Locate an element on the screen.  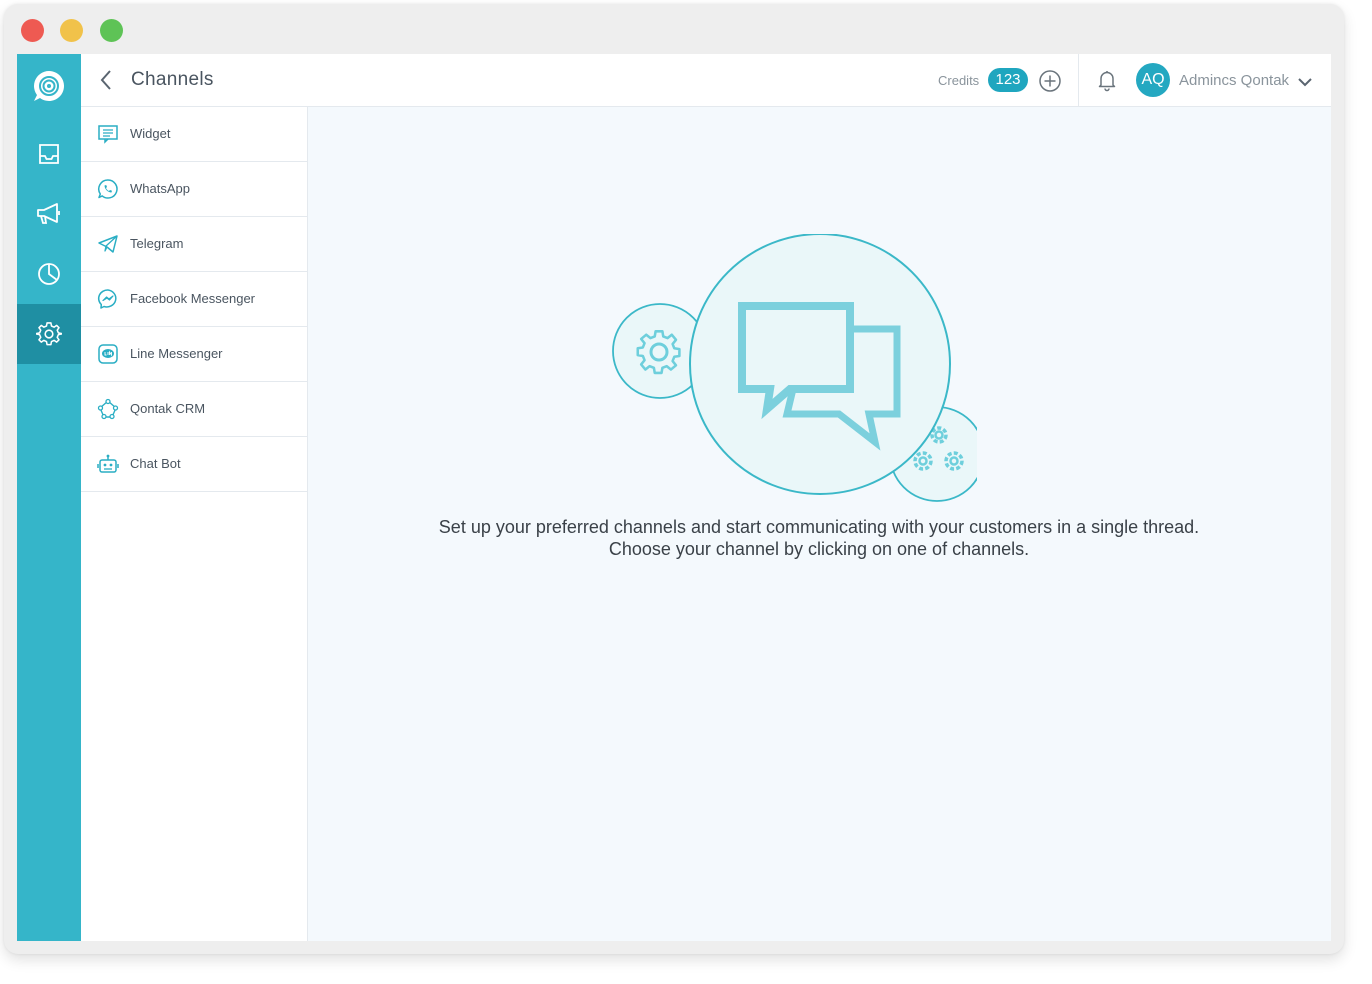
bell-icon is located at coordinates (1107, 80).